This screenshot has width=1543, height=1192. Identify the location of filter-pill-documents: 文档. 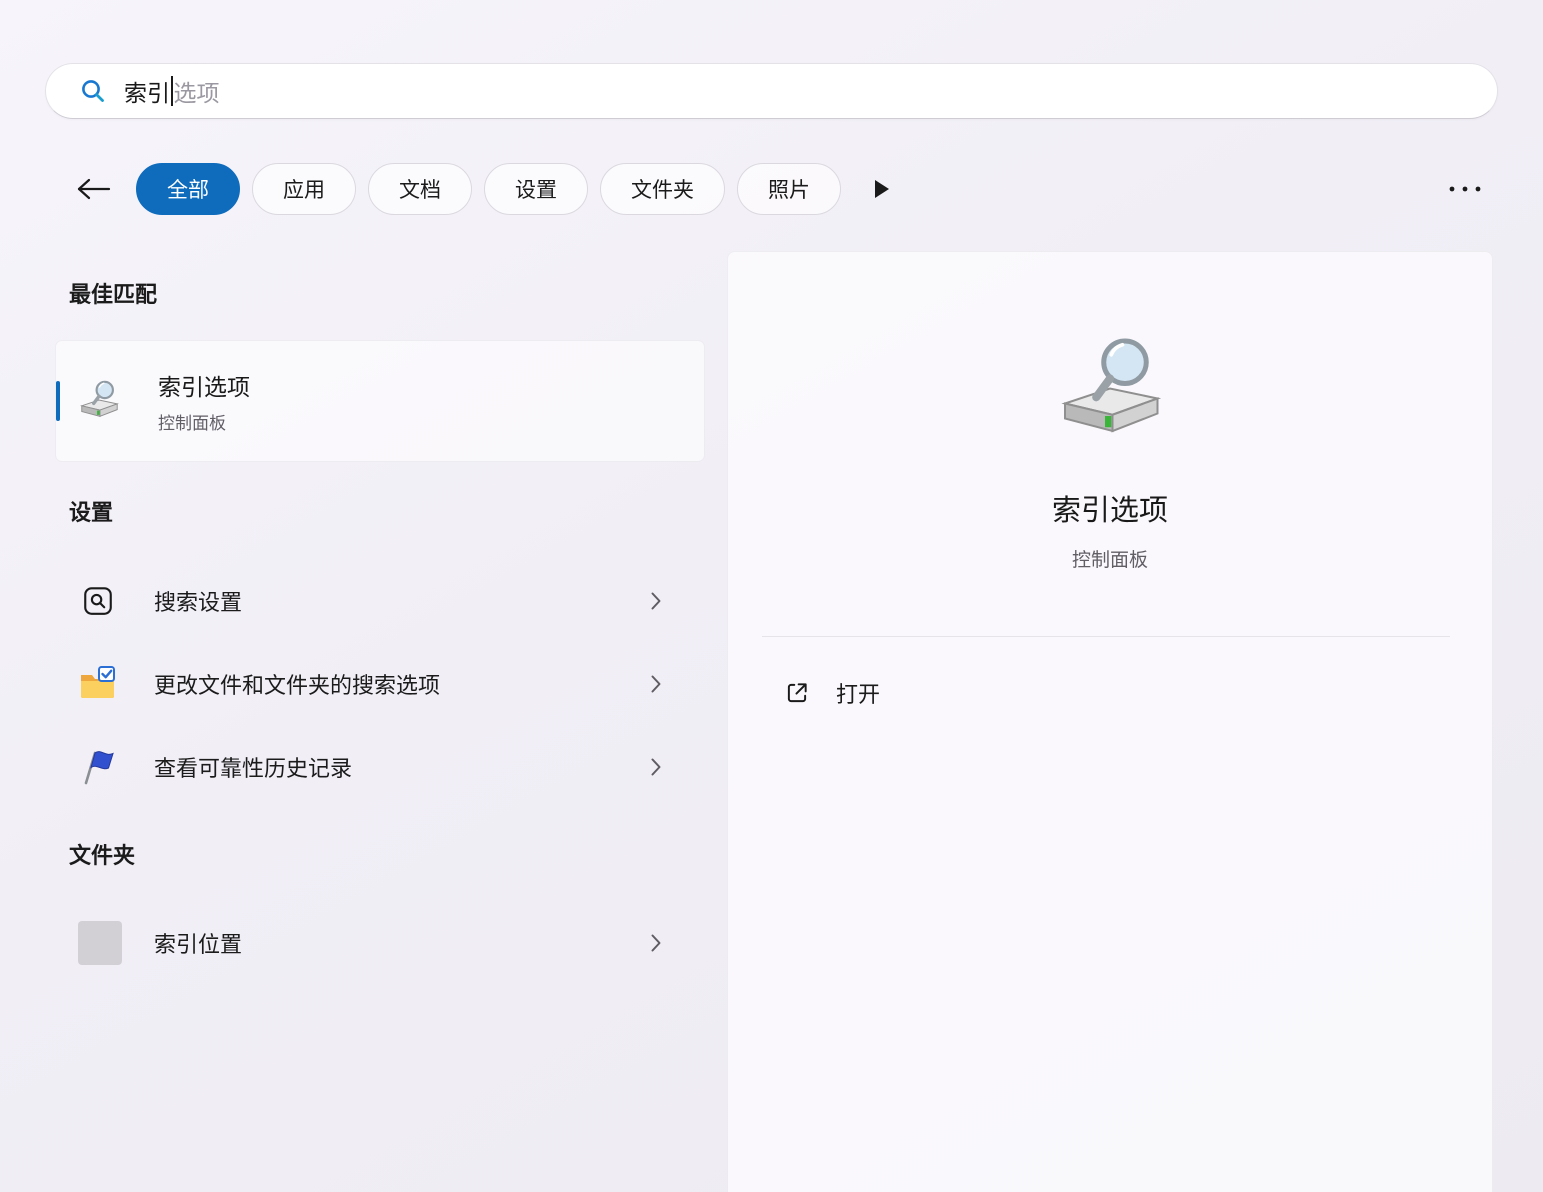
(420, 189).